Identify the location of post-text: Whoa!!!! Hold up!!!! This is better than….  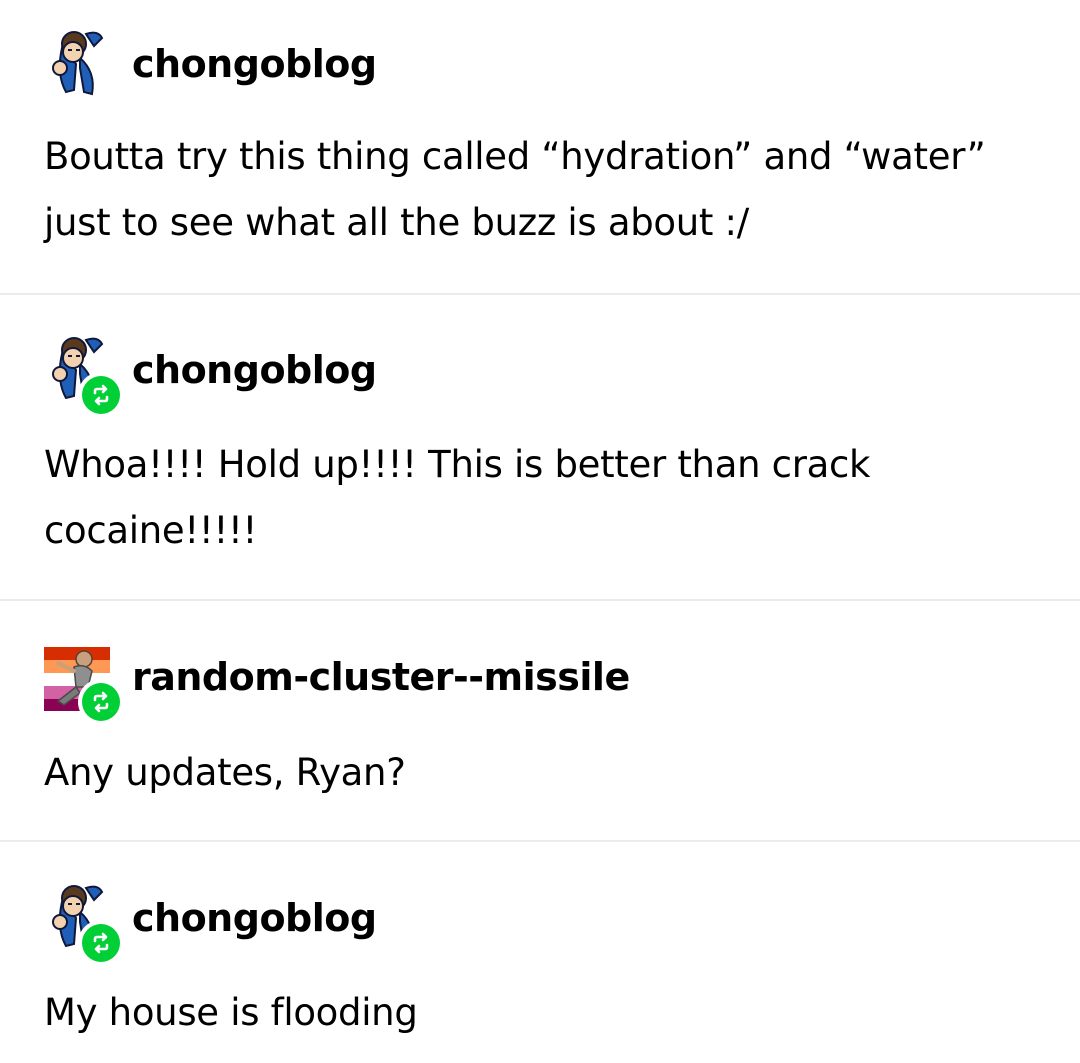
(457, 497).